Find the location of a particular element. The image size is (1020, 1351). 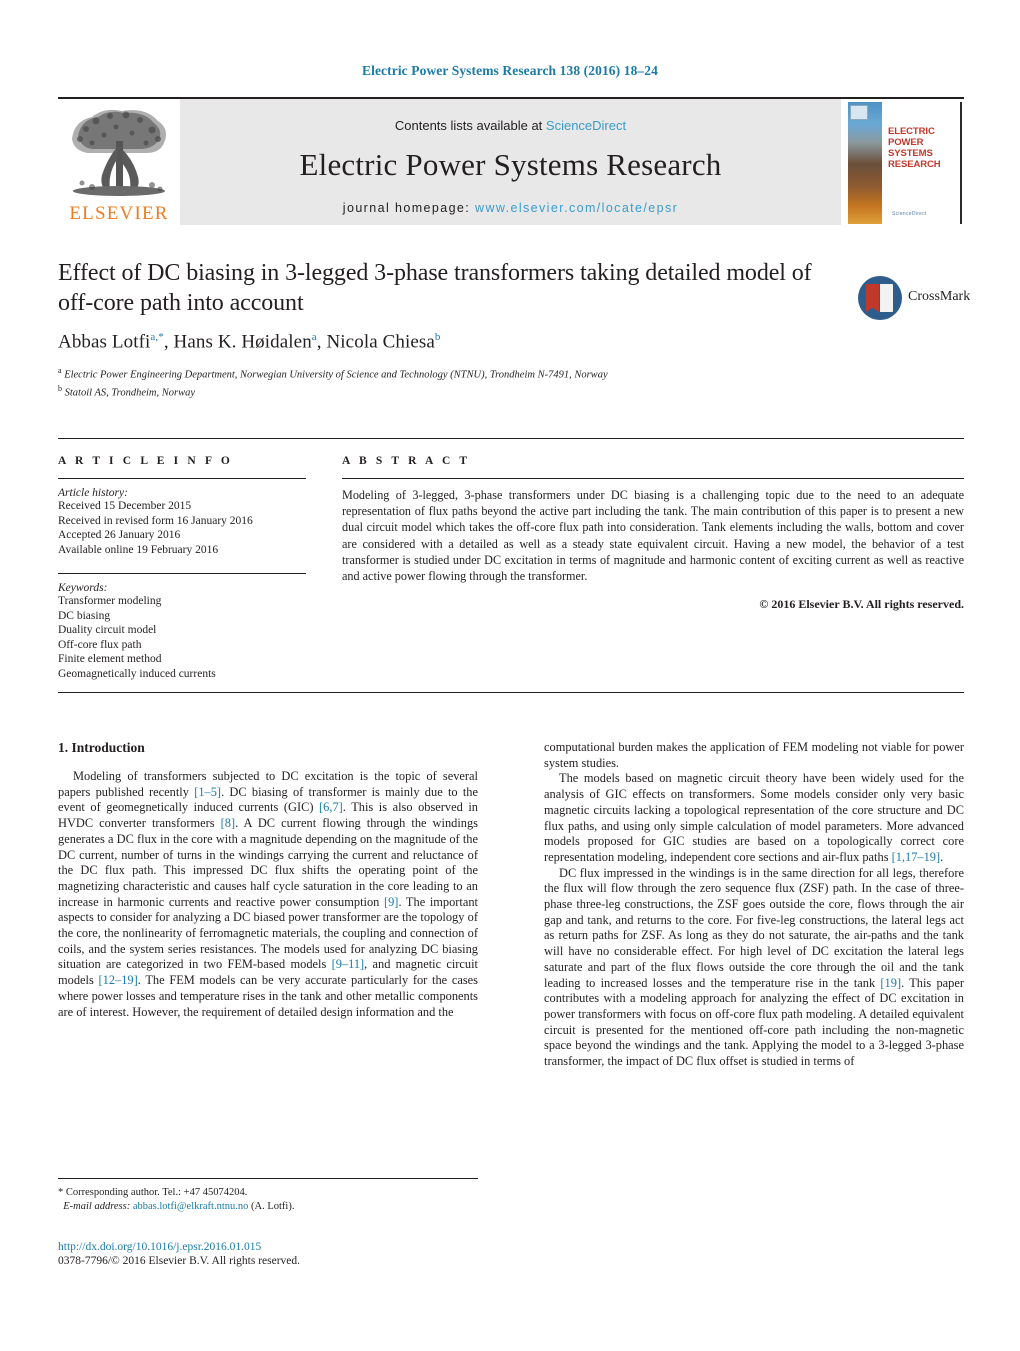

author-name: Hans K. Høidalen is located at coordinates (242, 342).